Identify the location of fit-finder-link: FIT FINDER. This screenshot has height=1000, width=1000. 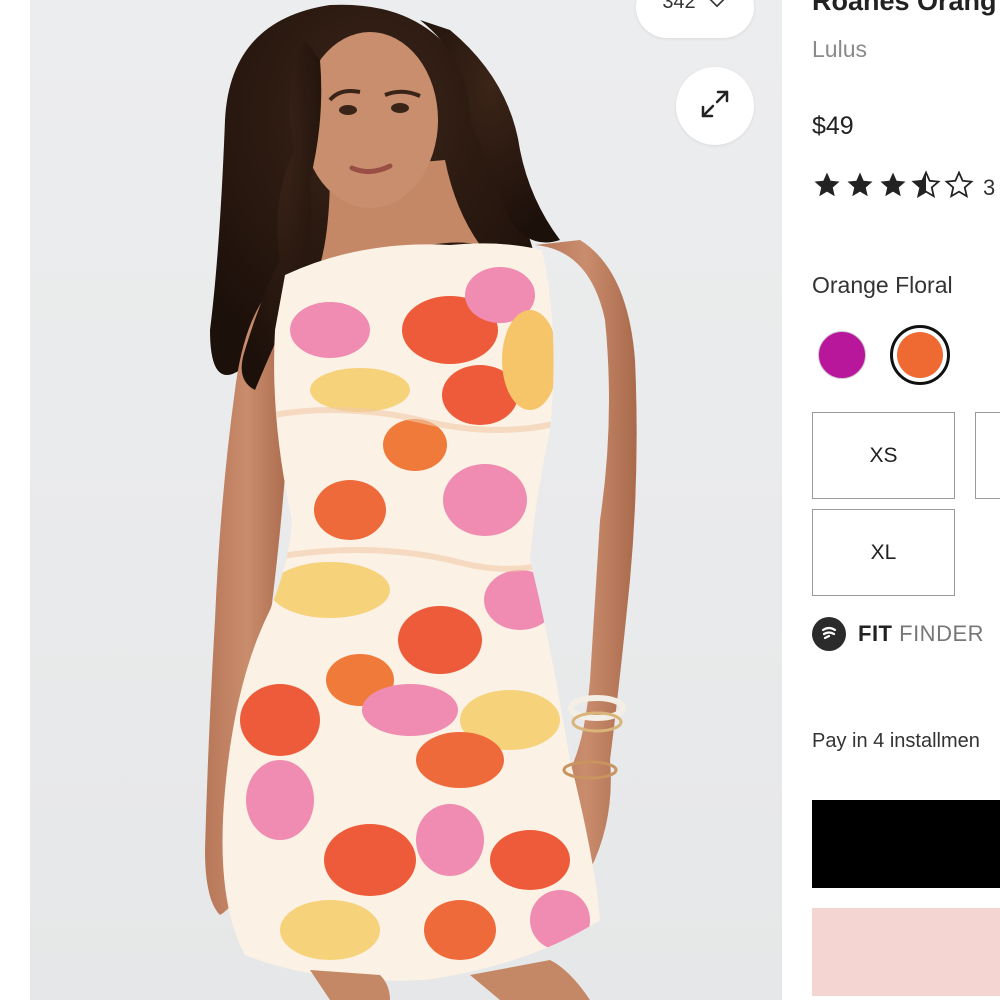
(898, 634).